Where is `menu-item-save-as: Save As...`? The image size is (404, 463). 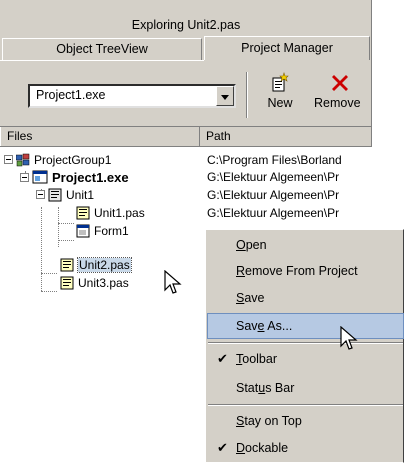
menu-item-save-as: Save As... is located at coordinates (305, 326).